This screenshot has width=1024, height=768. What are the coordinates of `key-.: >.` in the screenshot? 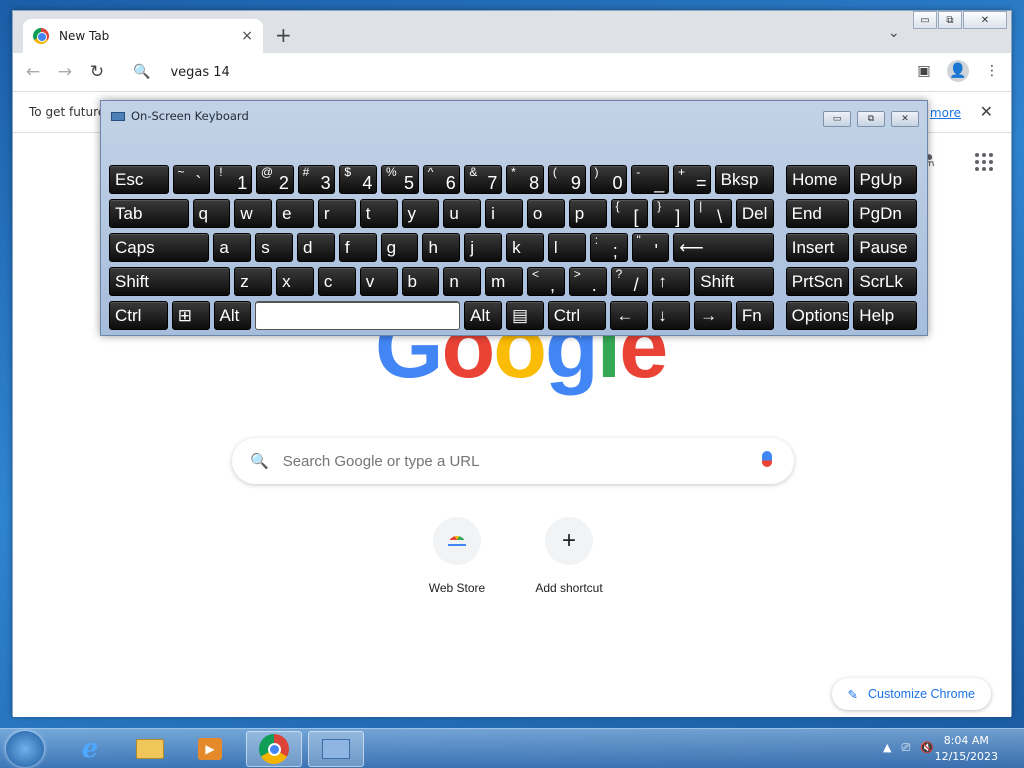 It's located at (587, 281).